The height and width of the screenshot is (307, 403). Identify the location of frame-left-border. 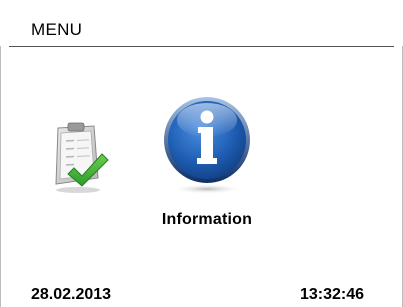
(0, 153).